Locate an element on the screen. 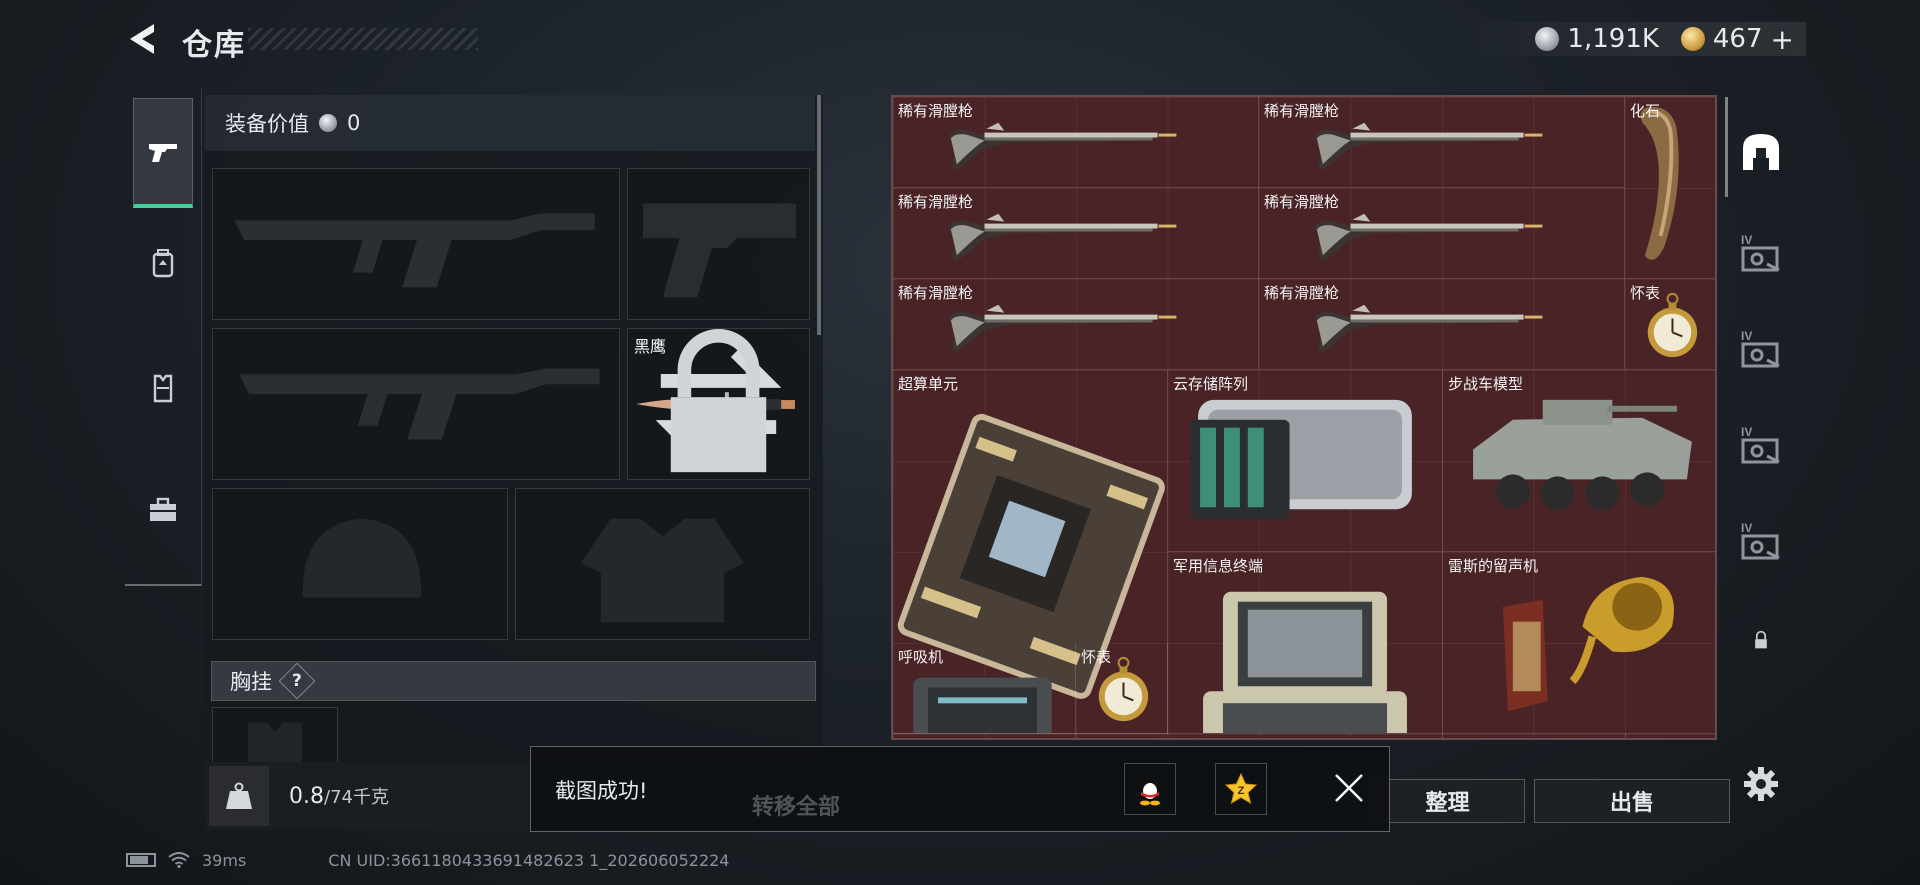 The width and height of the screenshot is (1920, 885). wifi-icon is located at coordinates (179, 860).